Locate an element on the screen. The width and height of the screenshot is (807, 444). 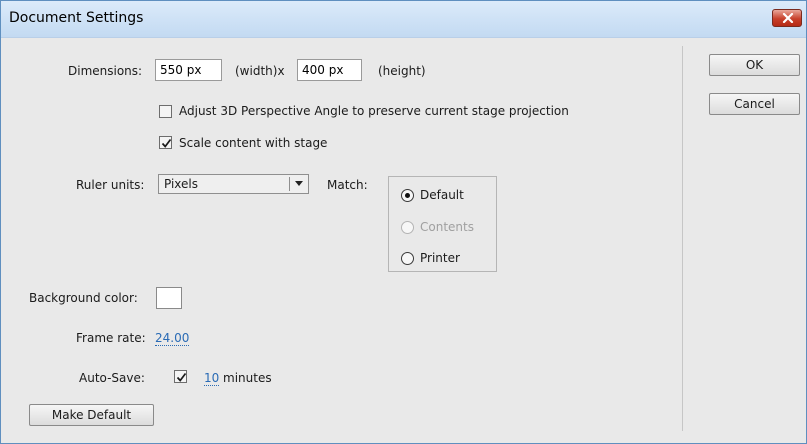
match-group: Default Contents Printer is located at coordinates (442, 224).